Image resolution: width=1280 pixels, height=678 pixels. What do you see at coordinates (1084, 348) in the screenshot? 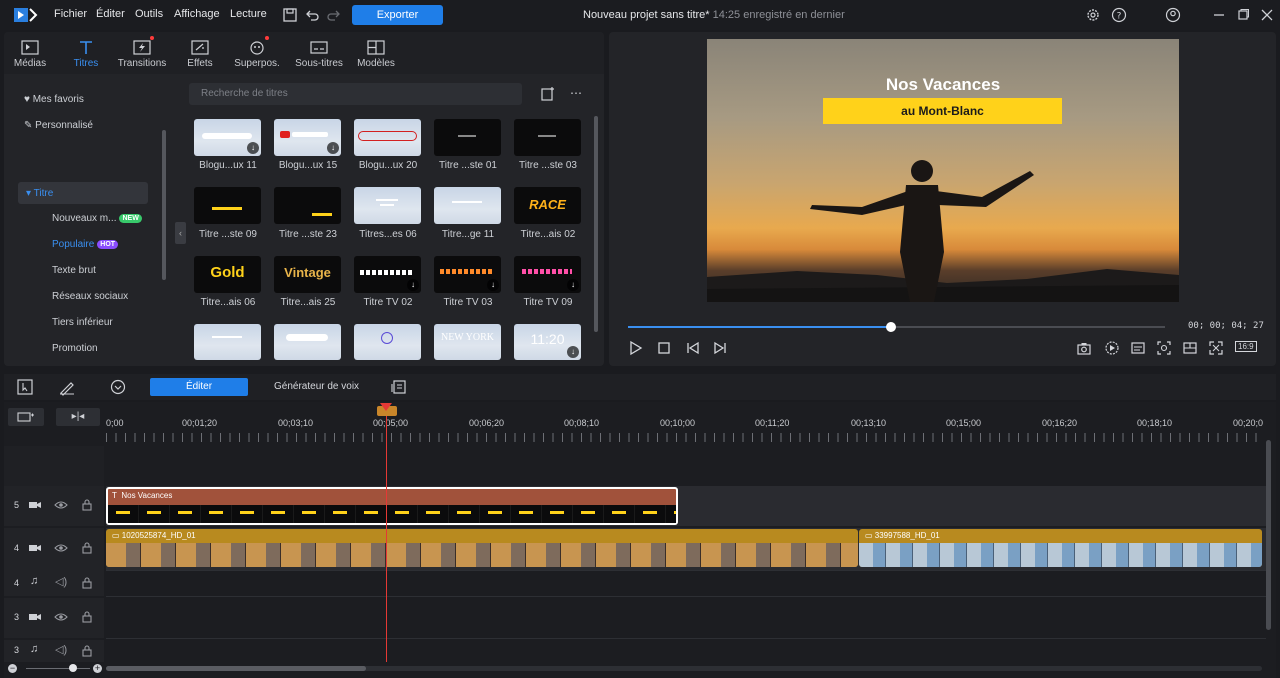
I see `snapshot-icon` at bounding box center [1084, 348].